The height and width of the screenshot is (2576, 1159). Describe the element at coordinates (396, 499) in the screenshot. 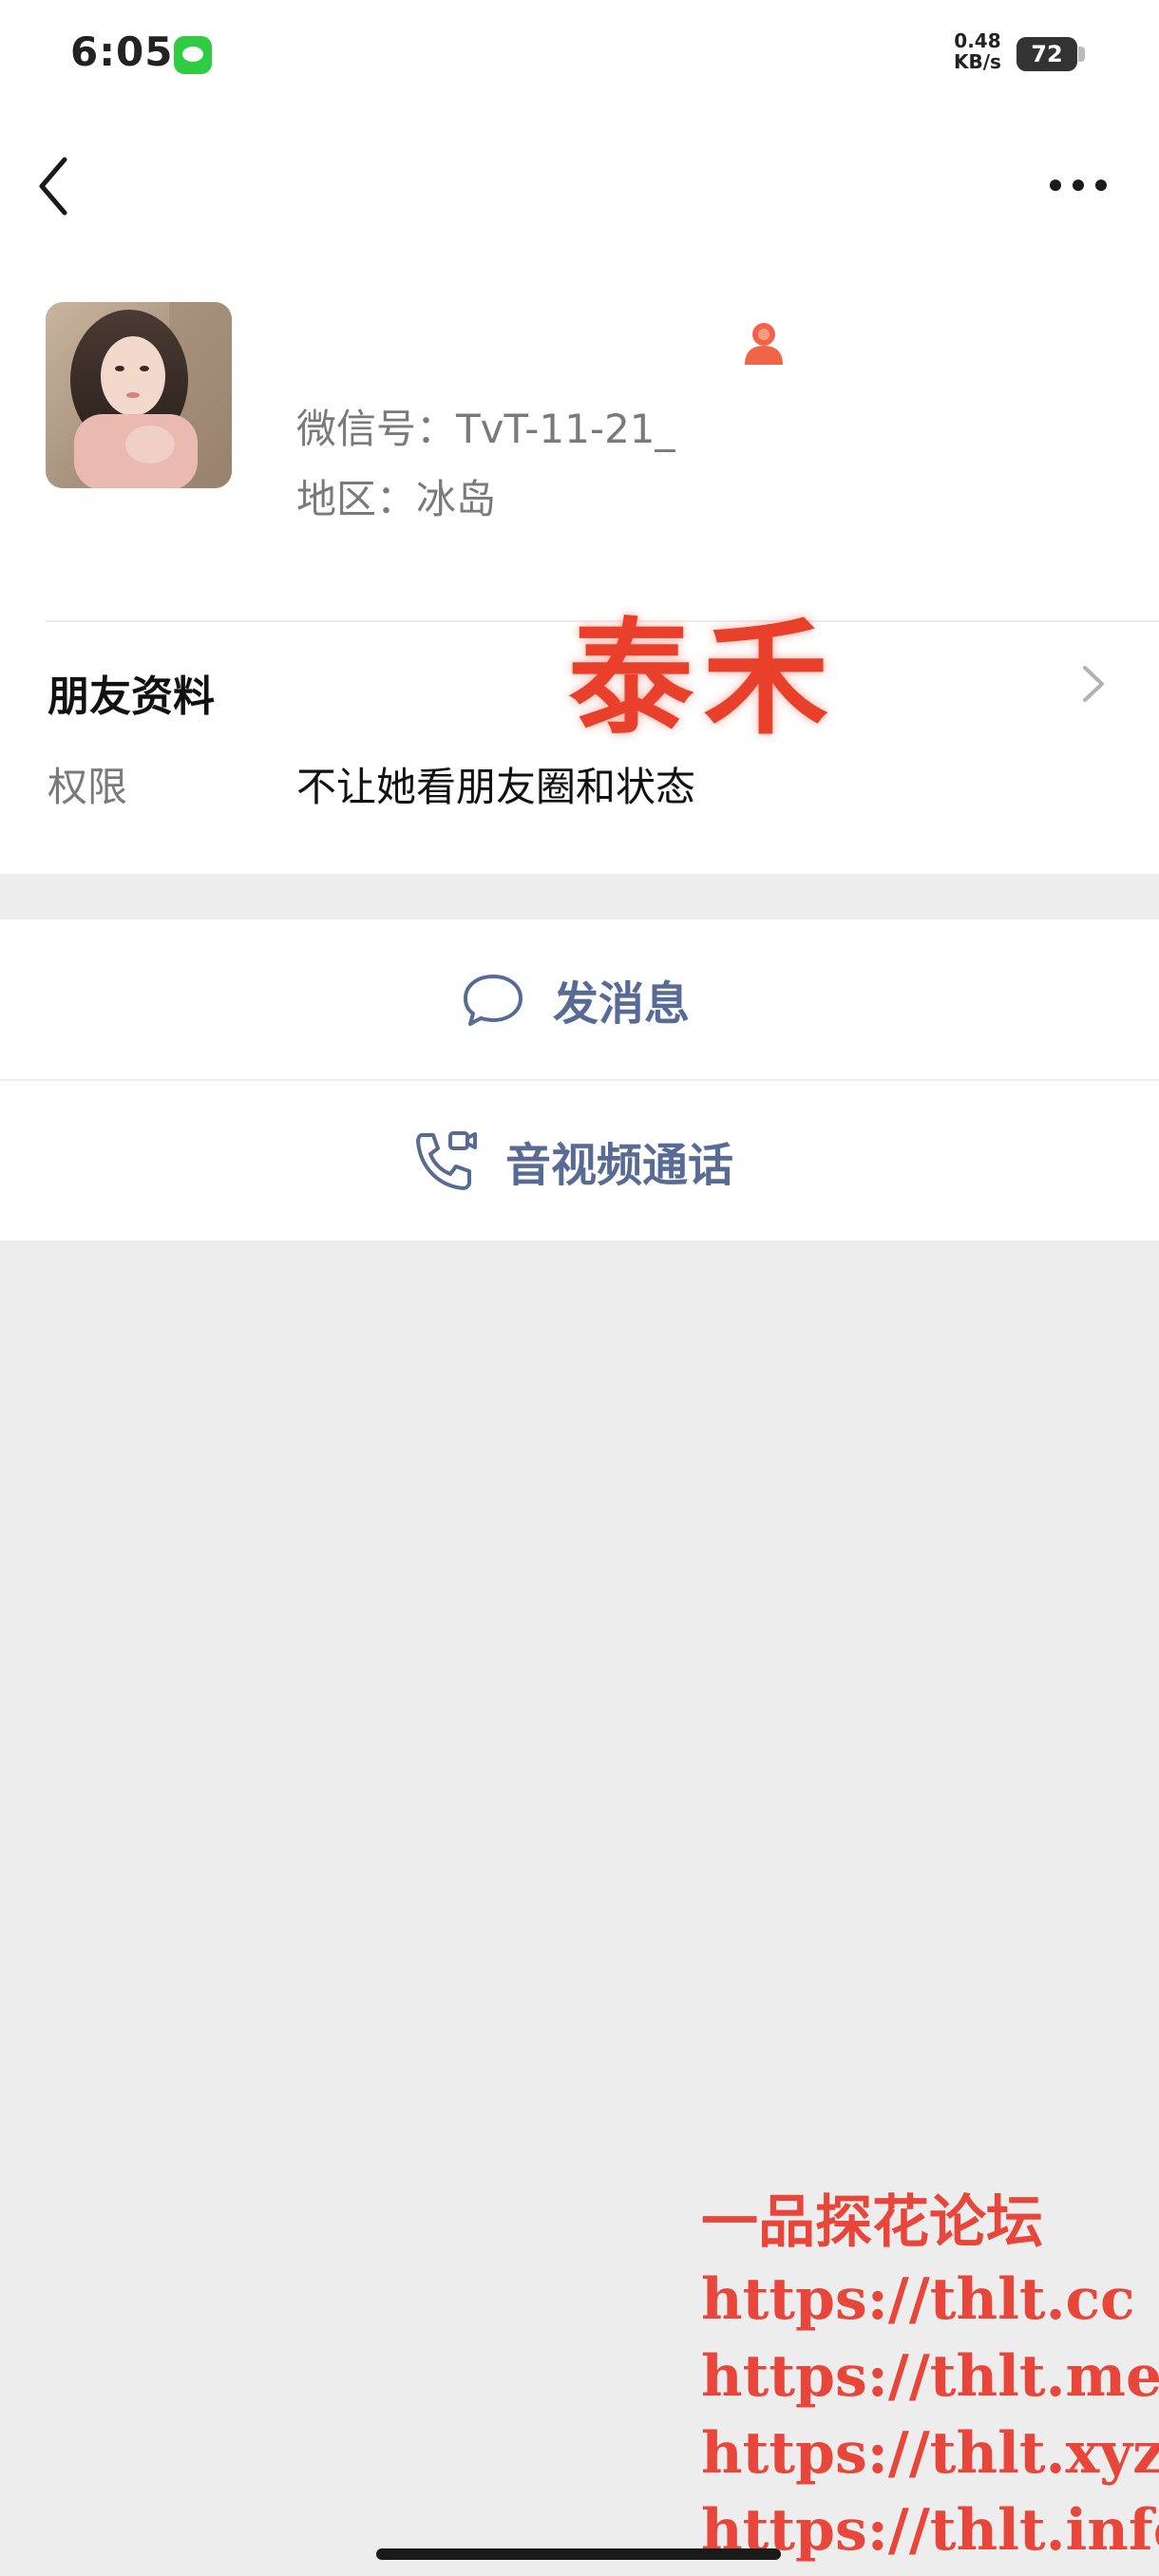

I see `region: 地区：冰岛` at that location.